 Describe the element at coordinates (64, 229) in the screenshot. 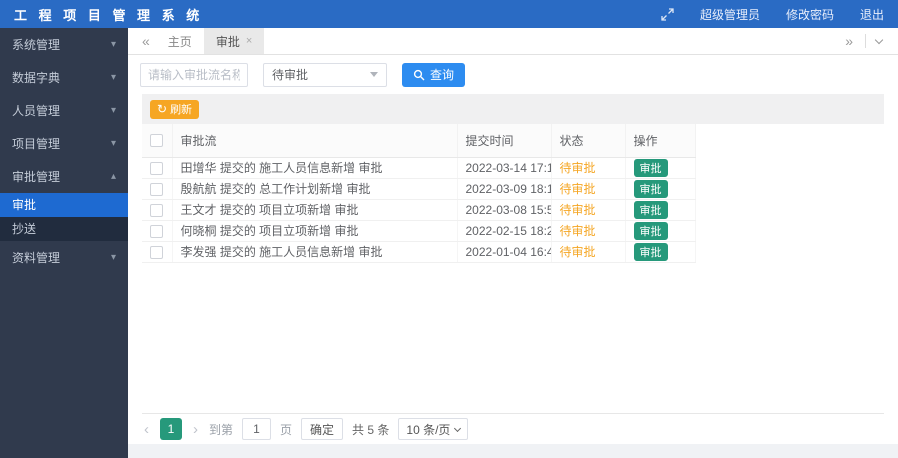

I see `sidebar-item-cc: 抄送` at that location.